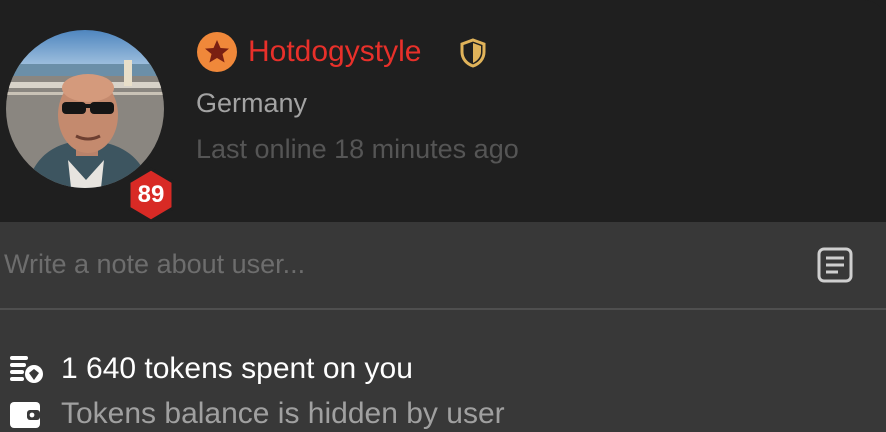 The width and height of the screenshot is (886, 432). I want to click on note-icon, so click(835, 265).